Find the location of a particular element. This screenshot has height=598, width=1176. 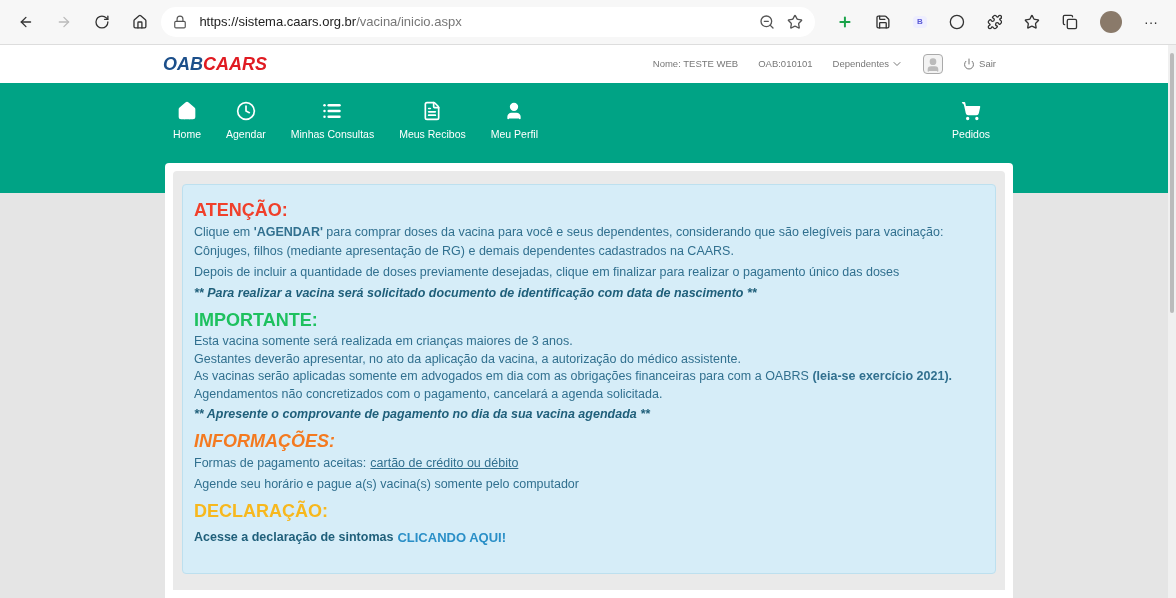

list-icon is located at coordinates (332, 111).